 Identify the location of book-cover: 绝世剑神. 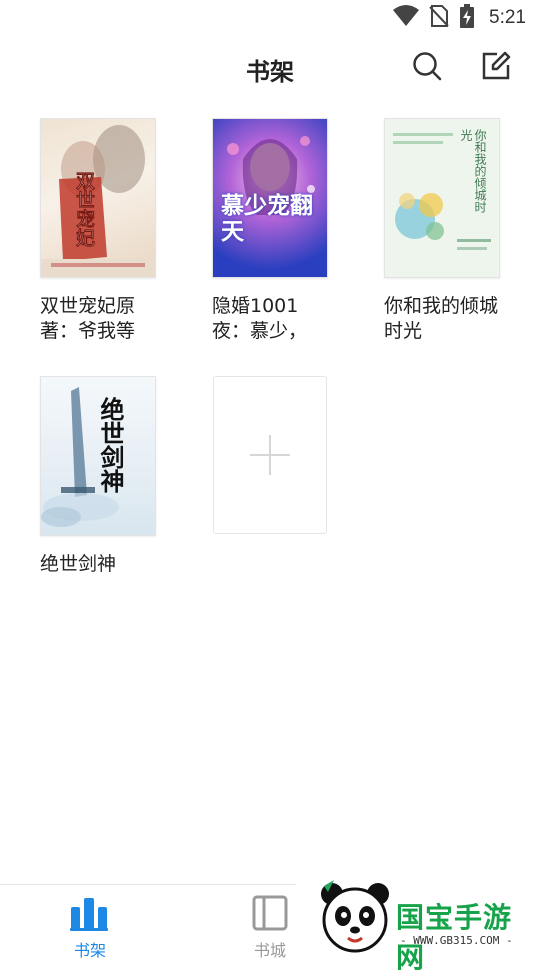
(98, 456).